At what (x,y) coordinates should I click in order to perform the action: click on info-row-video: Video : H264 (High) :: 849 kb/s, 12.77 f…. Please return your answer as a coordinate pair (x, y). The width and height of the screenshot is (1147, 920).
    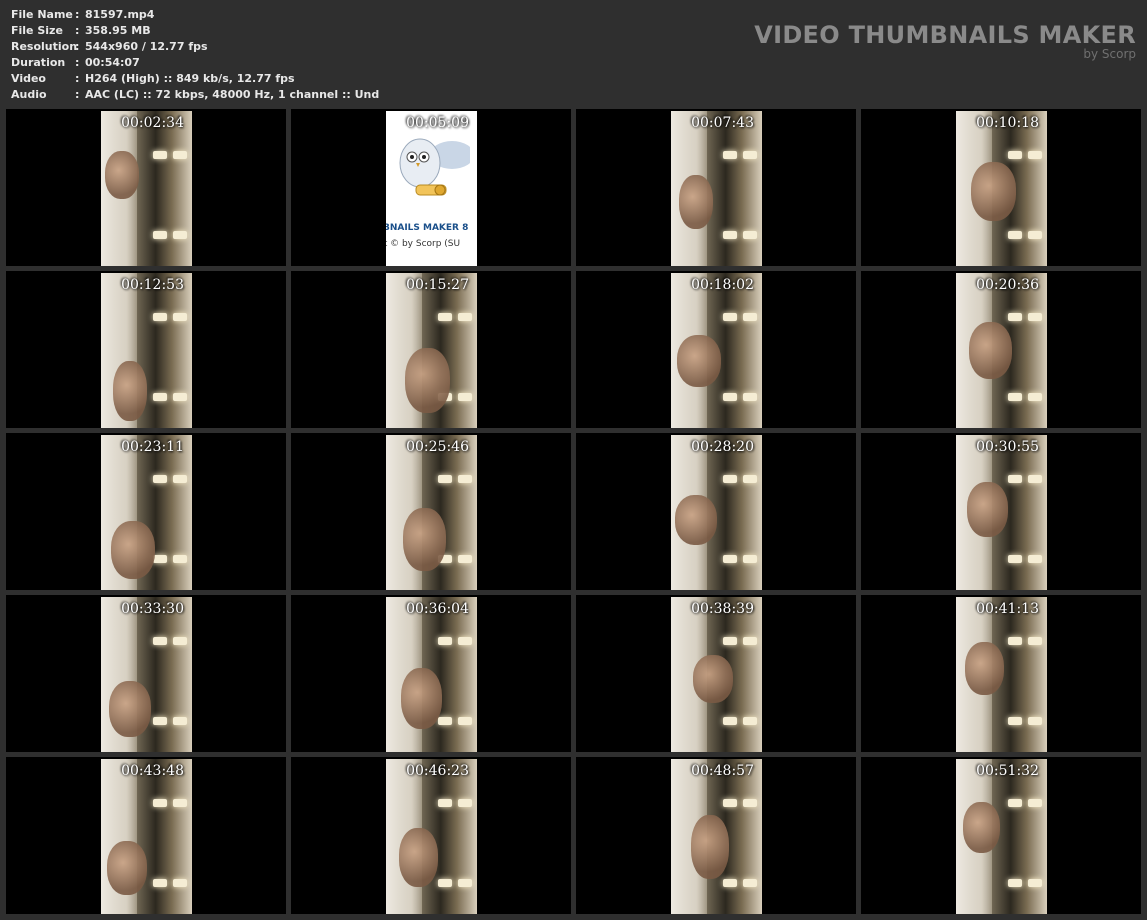
    Looking at the image, I should click on (195, 79).